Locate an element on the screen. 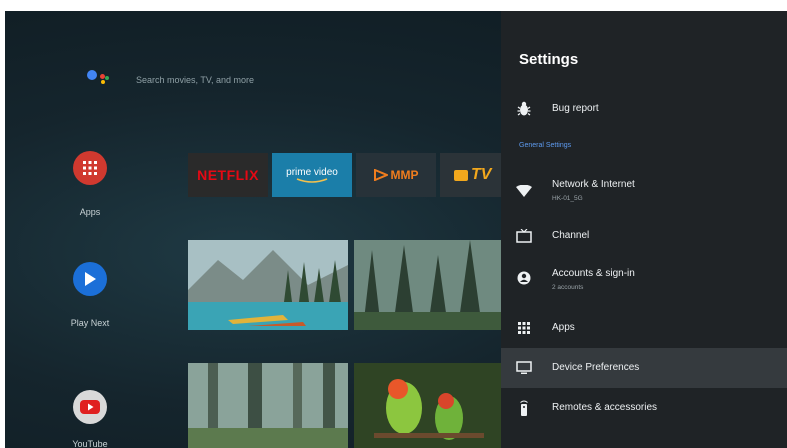 The width and height of the screenshot is (787, 448). bug-icon is located at coordinates (524, 109).